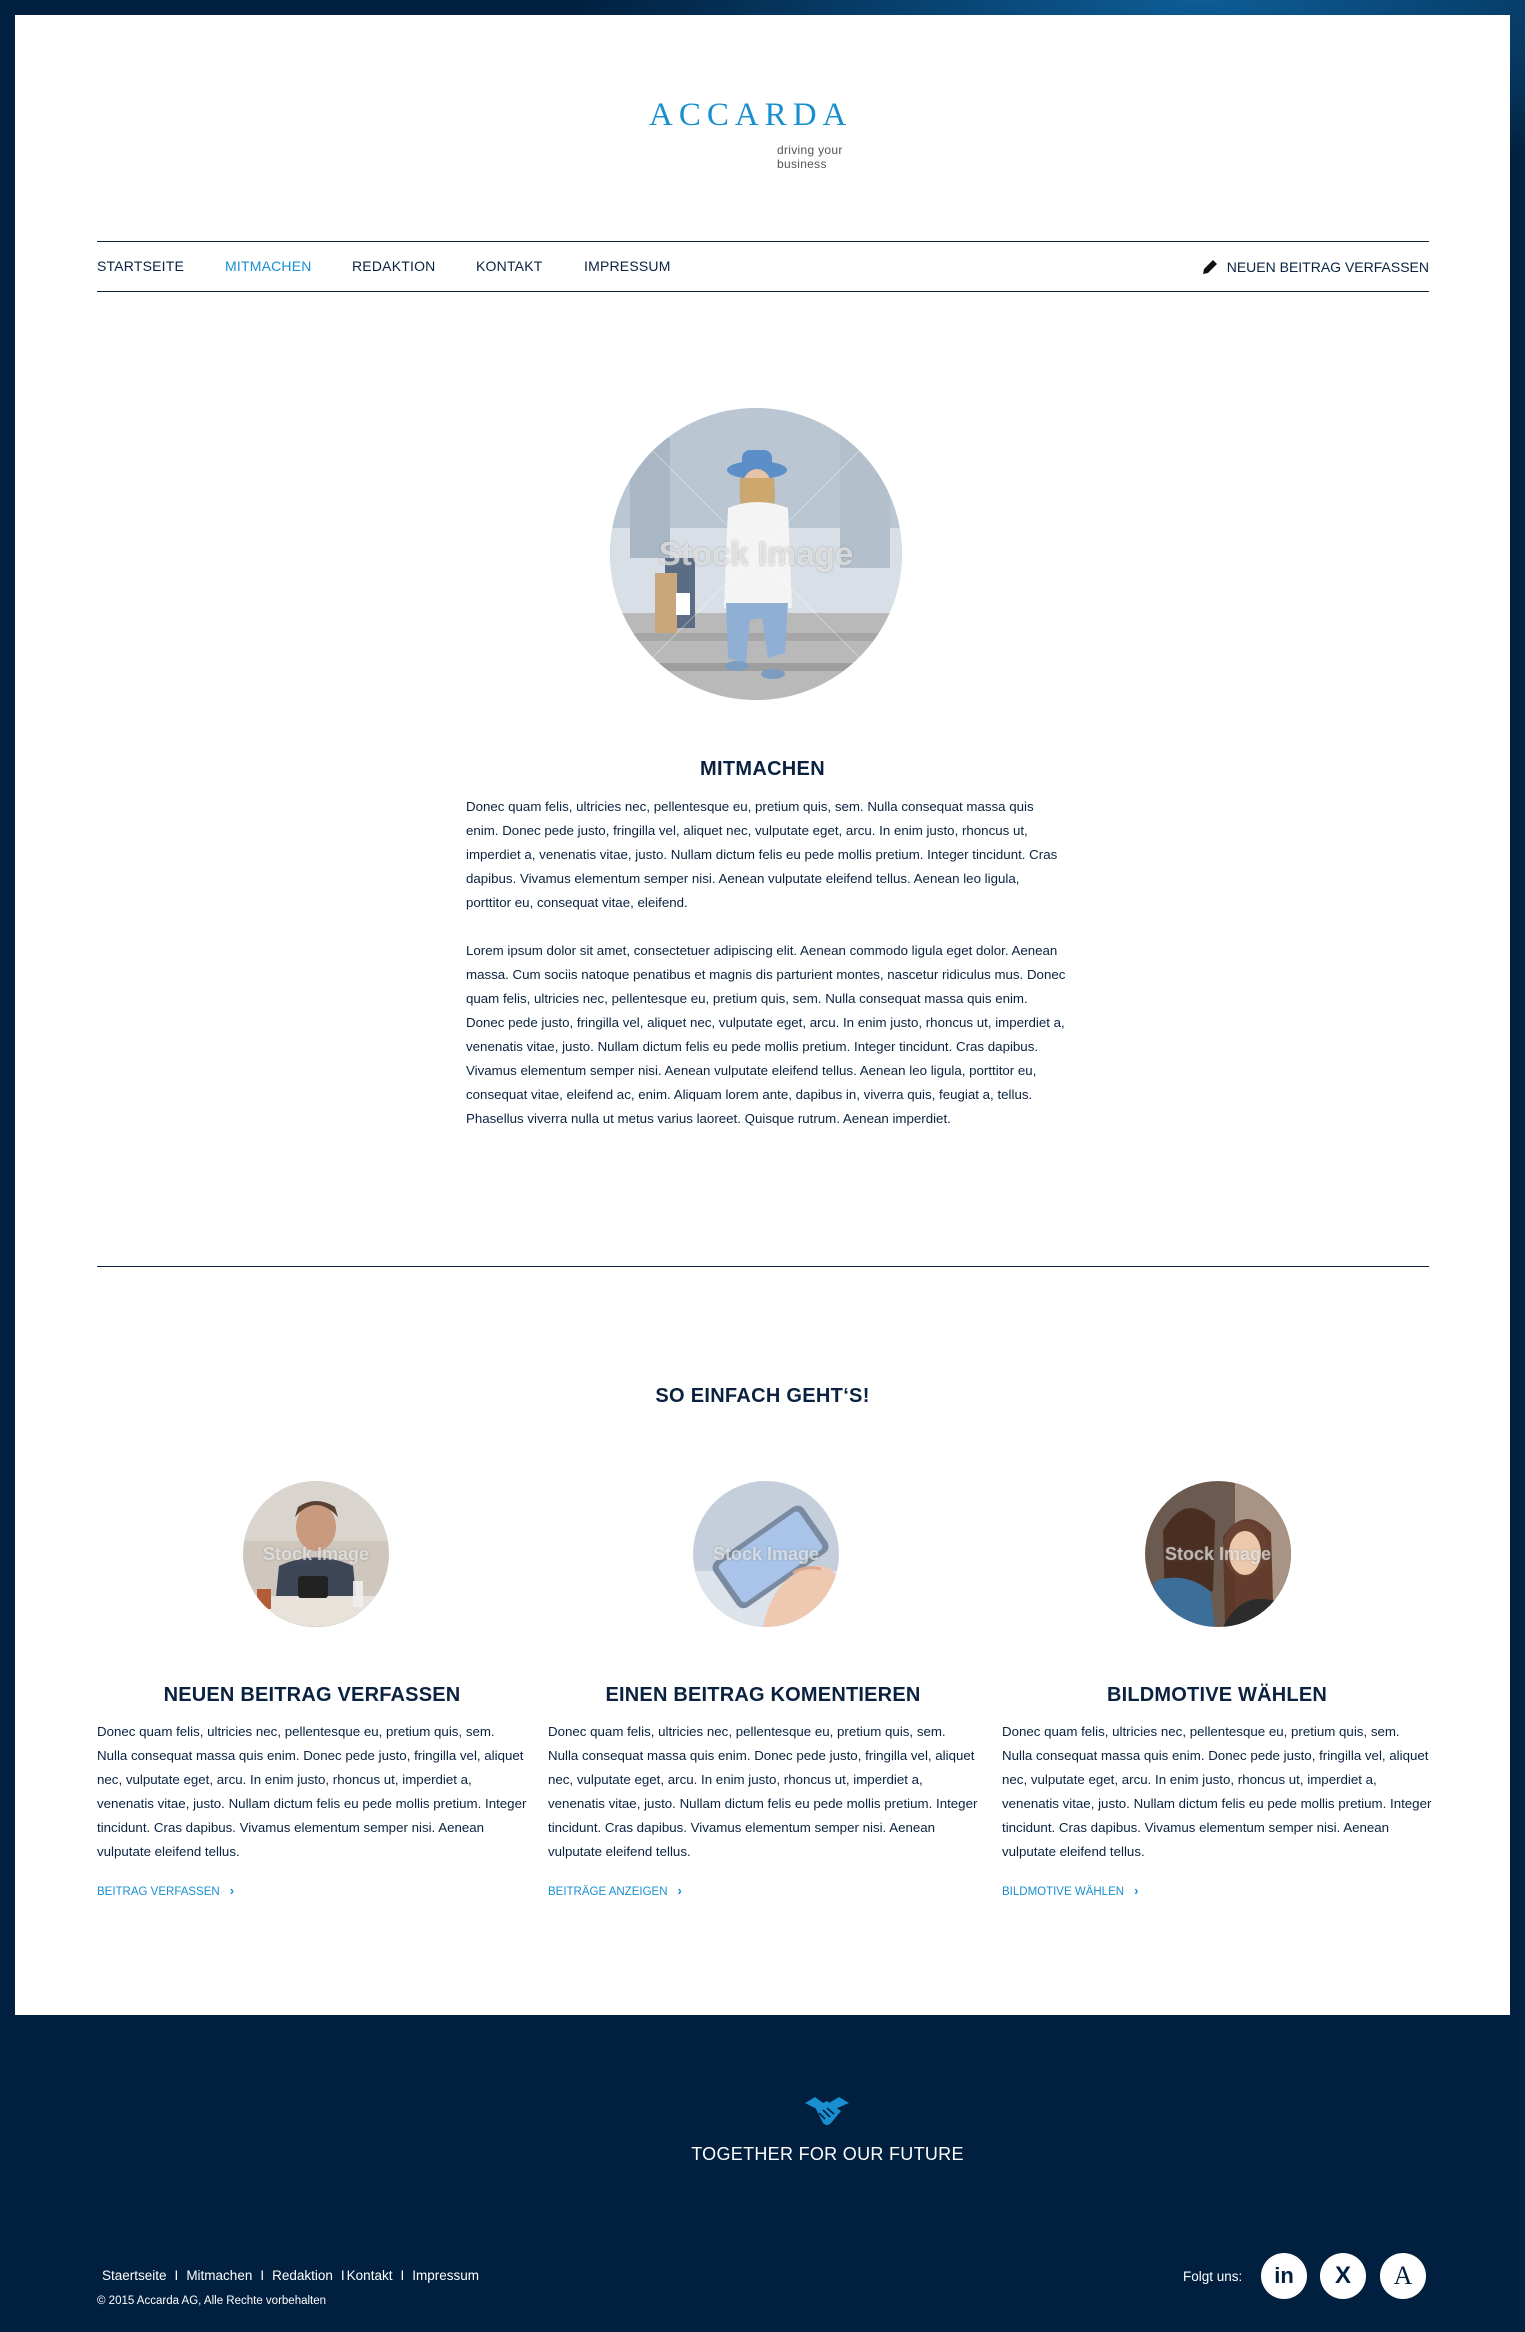 Image resolution: width=1525 pixels, height=2332 pixels. What do you see at coordinates (219, 2275) in the screenshot?
I see `footer-link-mitmachen: Mitmachen` at bounding box center [219, 2275].